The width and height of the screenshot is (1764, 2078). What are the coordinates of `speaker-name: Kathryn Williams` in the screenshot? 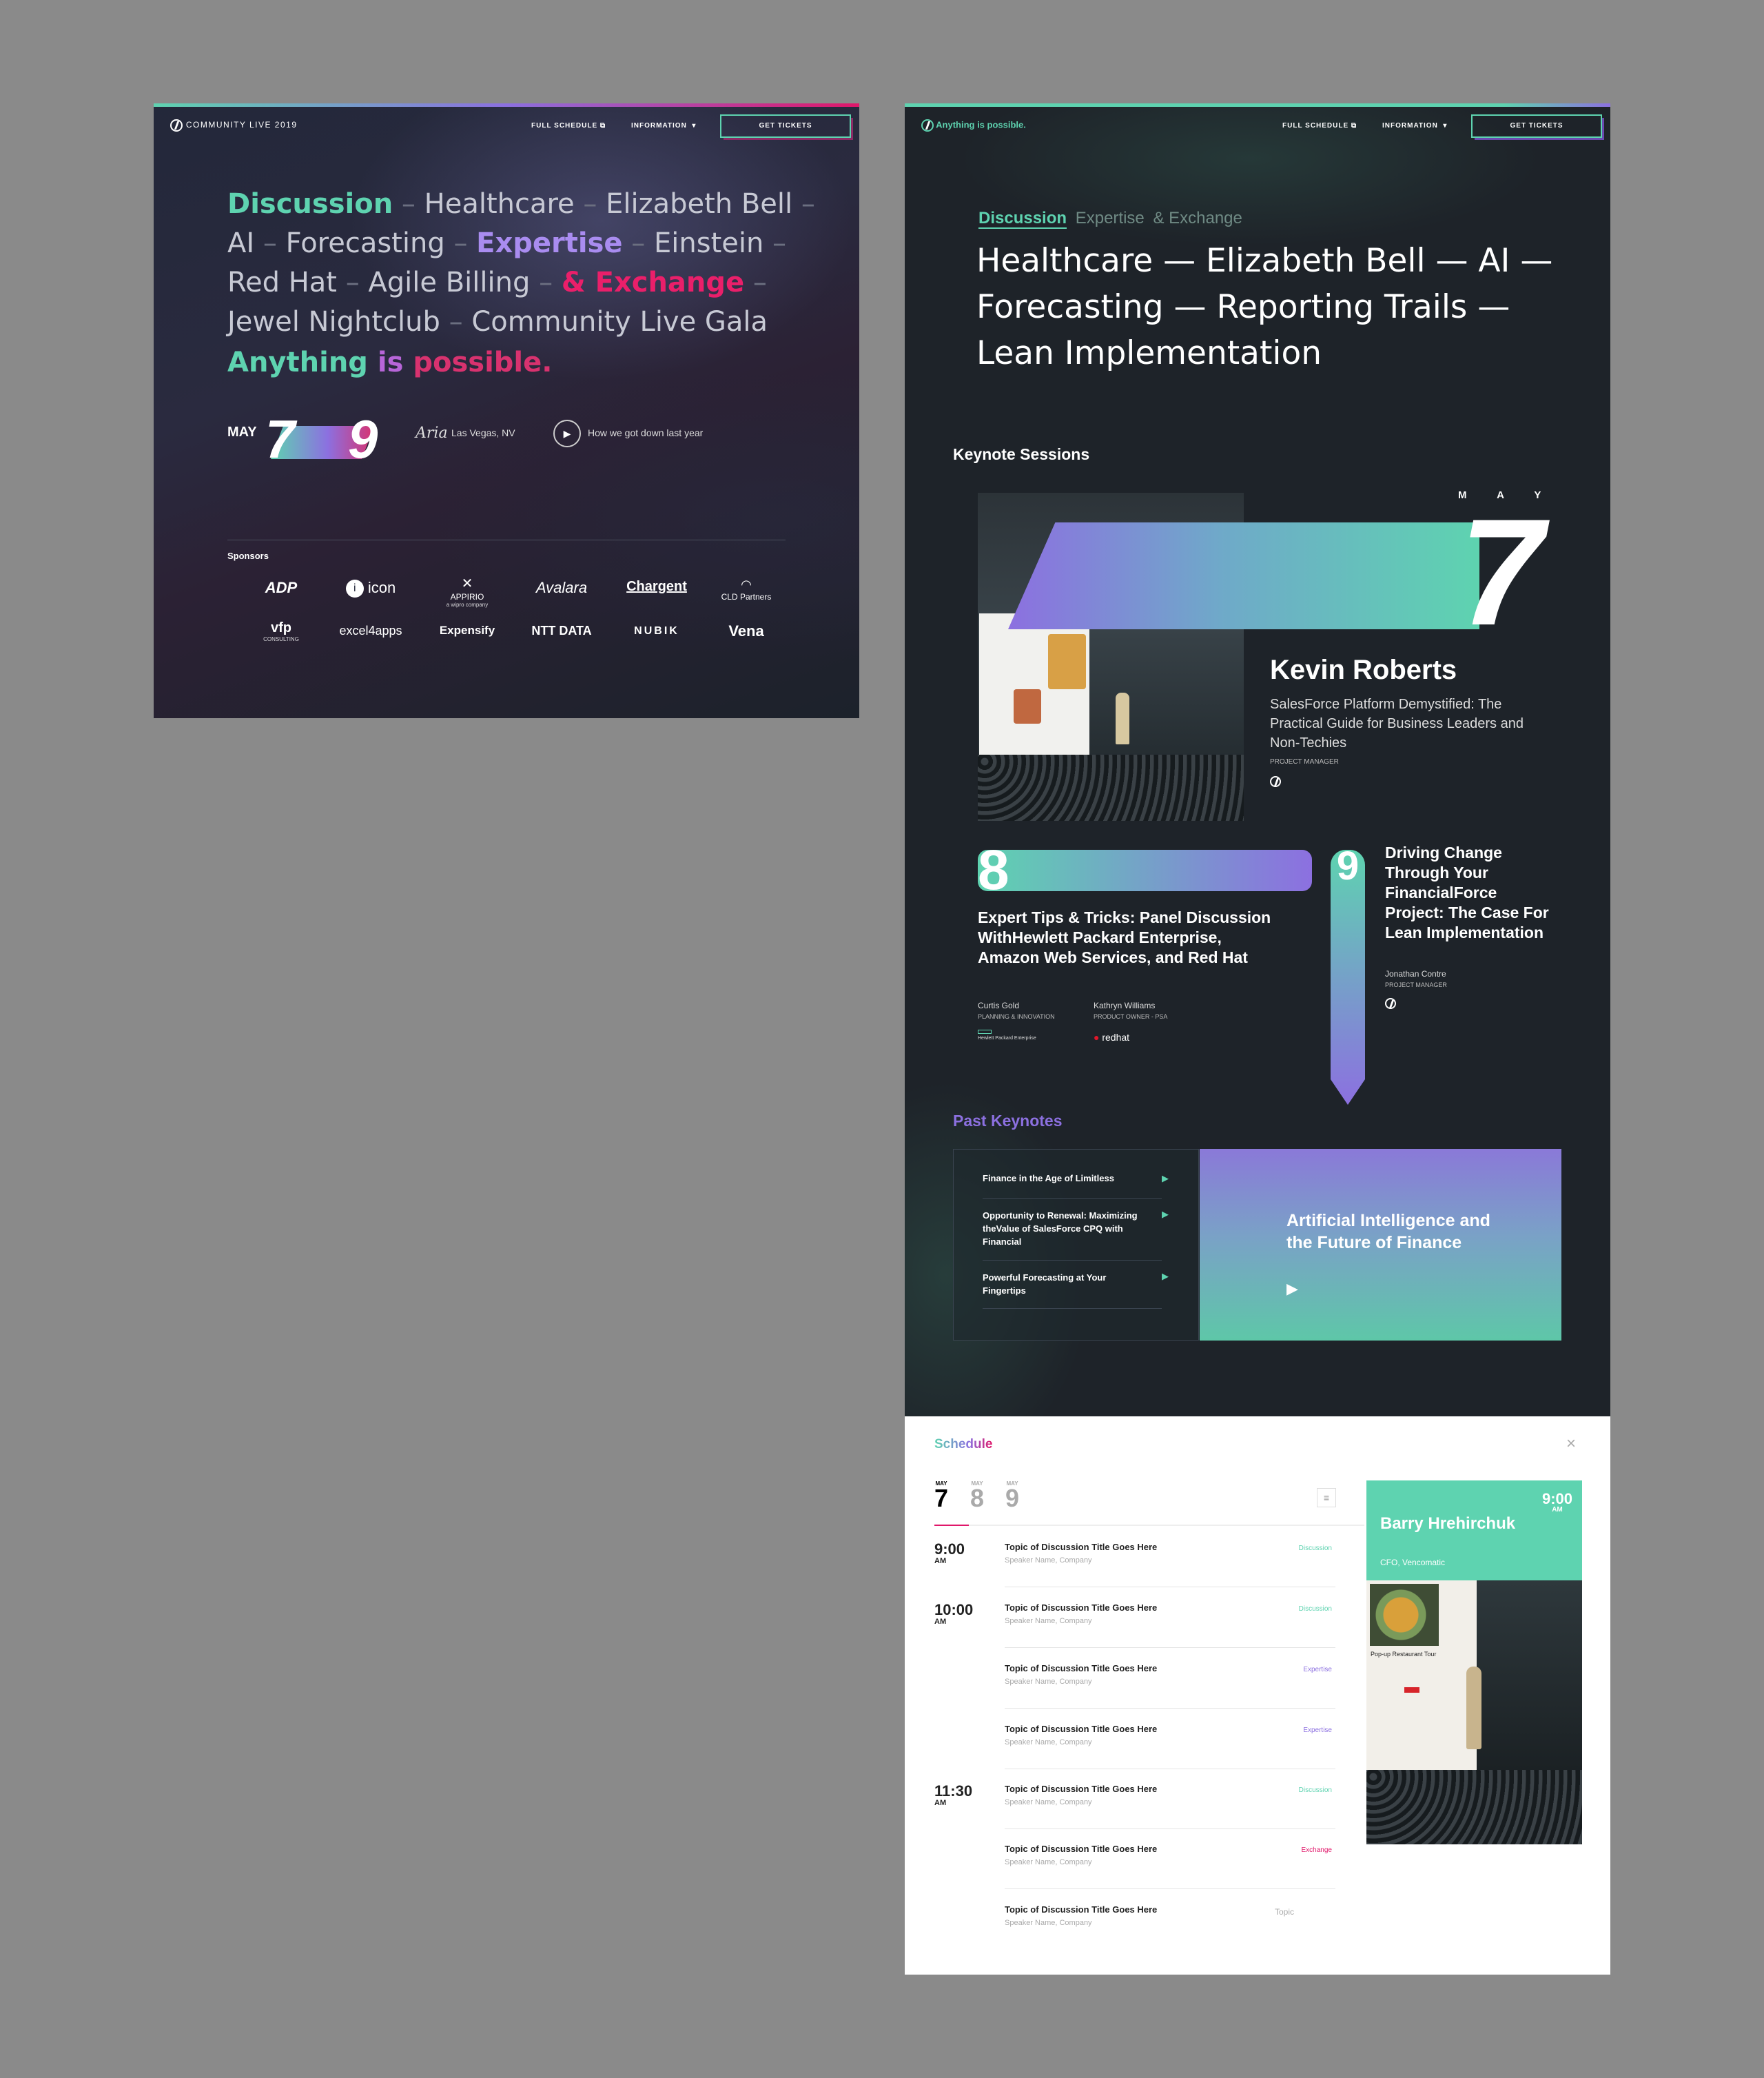 It's located at (1125, 1005).